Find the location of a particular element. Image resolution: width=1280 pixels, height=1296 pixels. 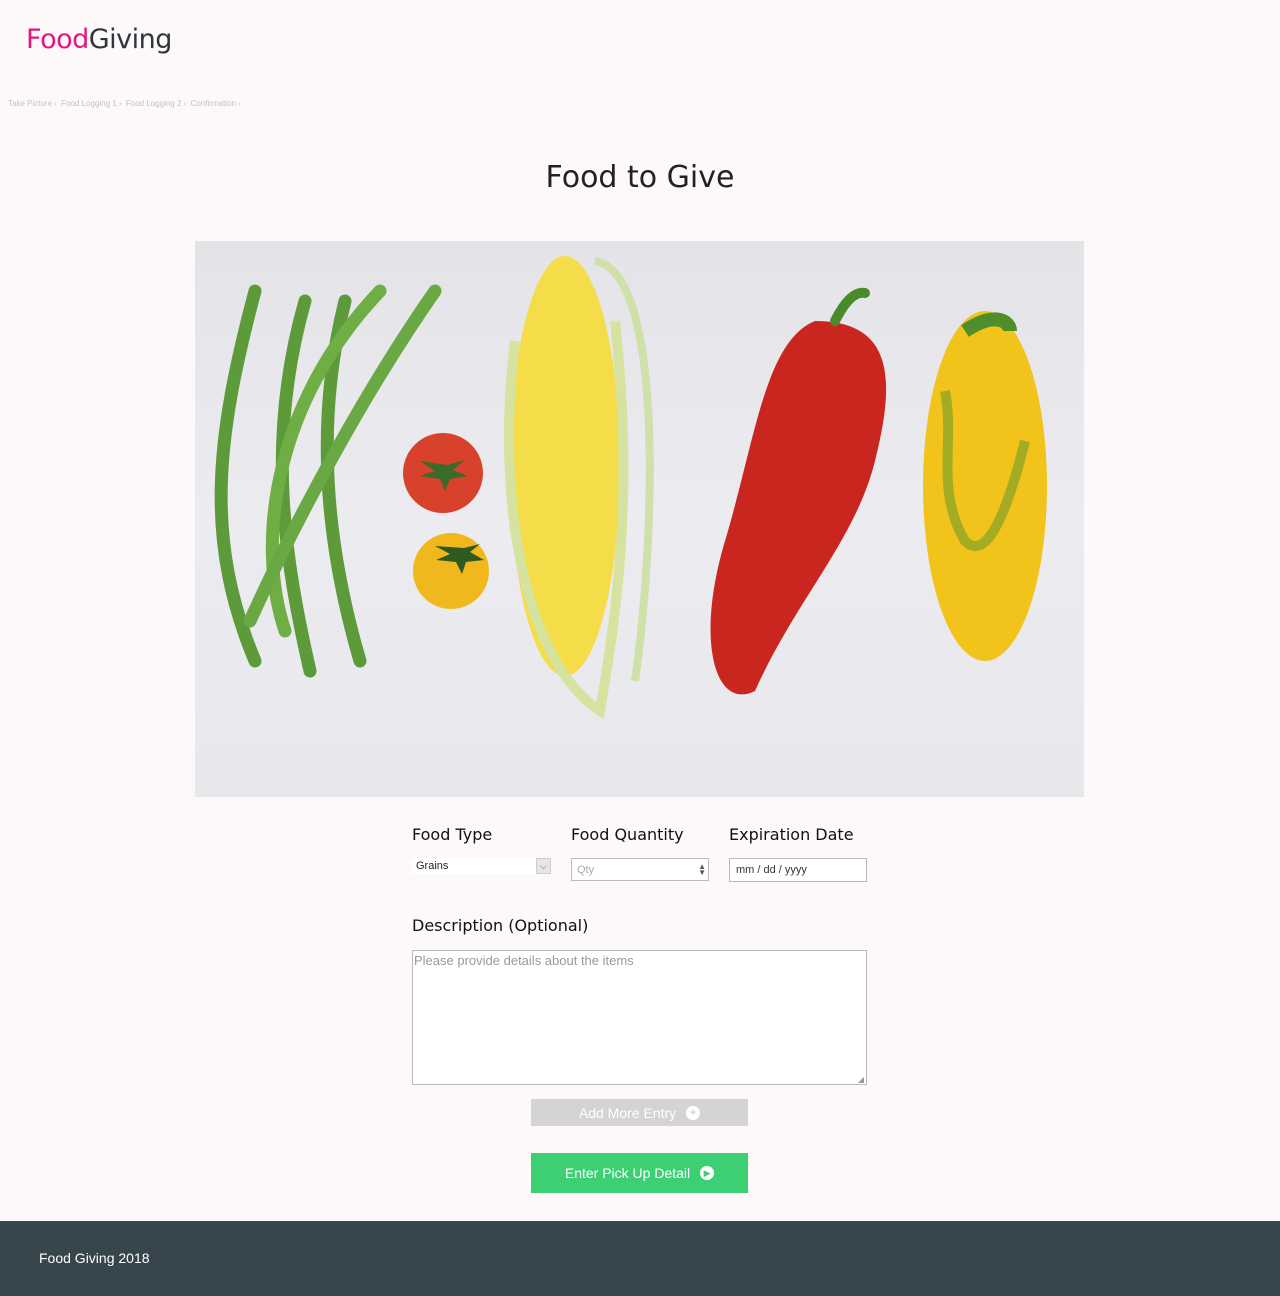

breadcrumb-item-food-logging-1: Food Logging 1 › is located at coordinates (91, 103).